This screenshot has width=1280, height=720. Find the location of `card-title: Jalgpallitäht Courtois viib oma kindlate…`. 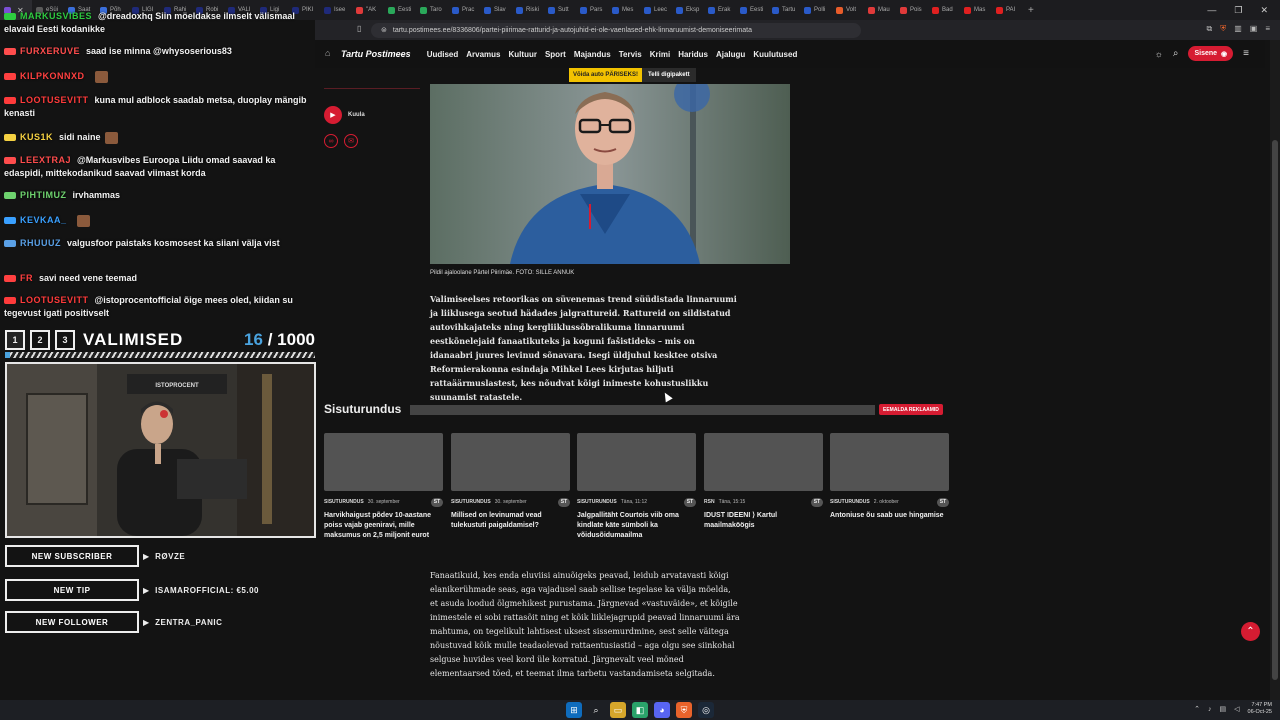

card-title: Jalgpallitäht Courtois viib oma kindlate… is located at coordinates (636, 526).